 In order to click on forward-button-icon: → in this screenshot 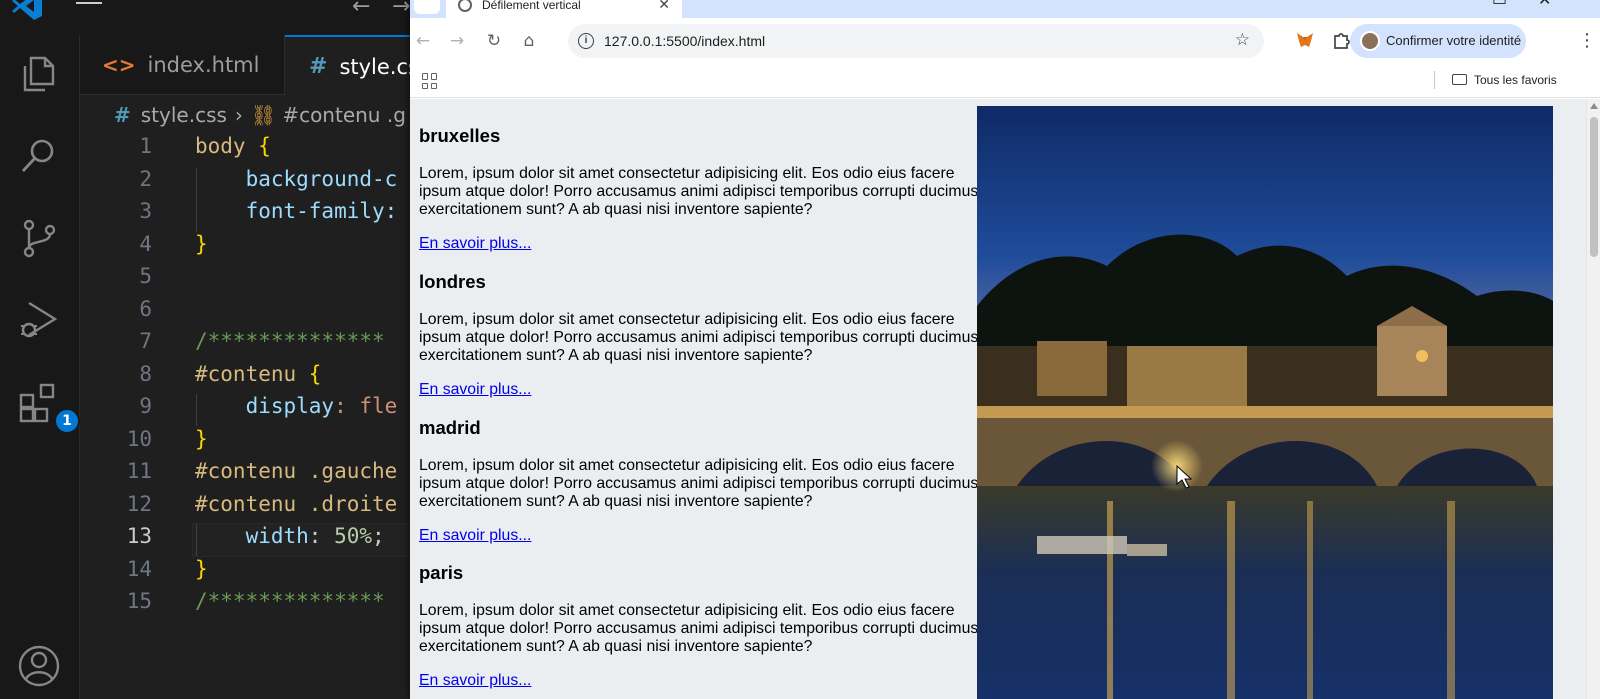, I will do `click(457, 41)`.